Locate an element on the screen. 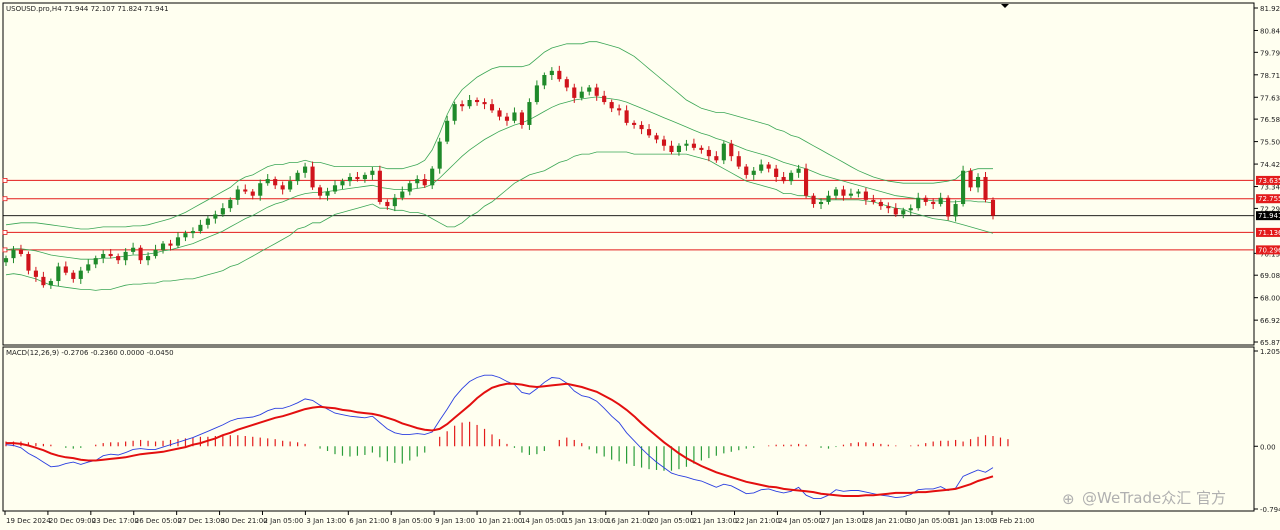 The height and width of the screenshot is (530, 1280). watermark: ⊕ @WeTrade众汇 官方 is located at coordinates (1144, 498).